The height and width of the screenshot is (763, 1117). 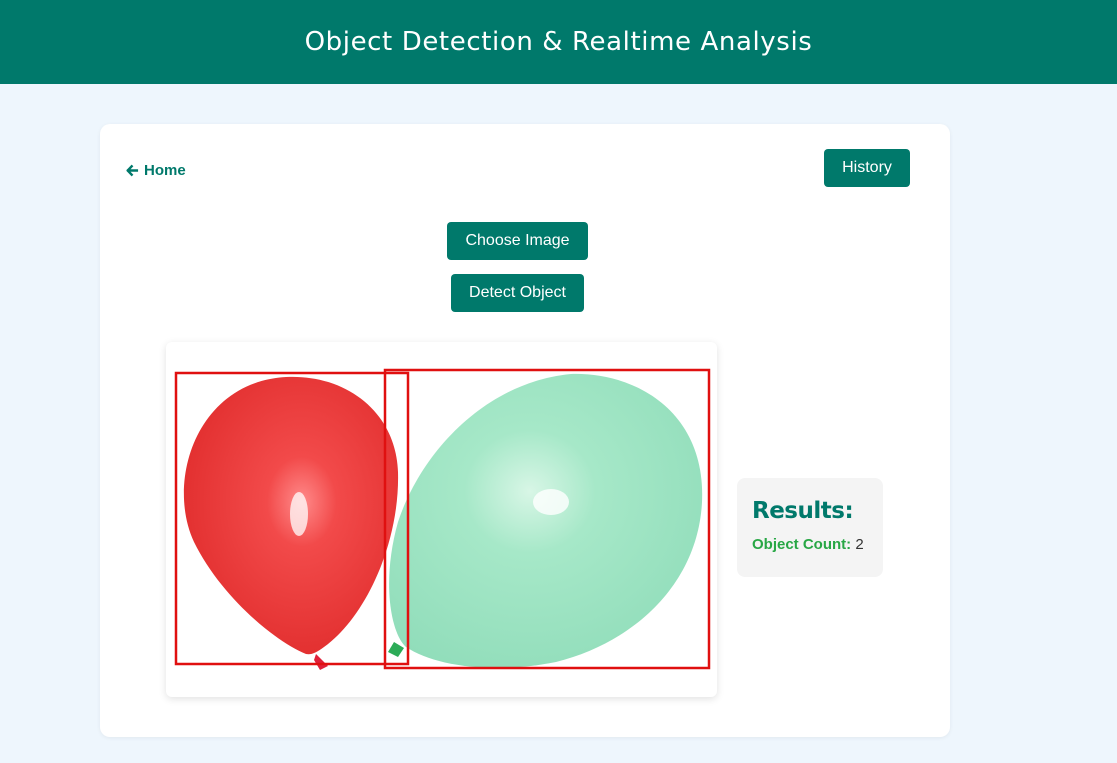 I want to click on app-header: Object Detection & Realtime Analysis, so click(x=558, y=42).